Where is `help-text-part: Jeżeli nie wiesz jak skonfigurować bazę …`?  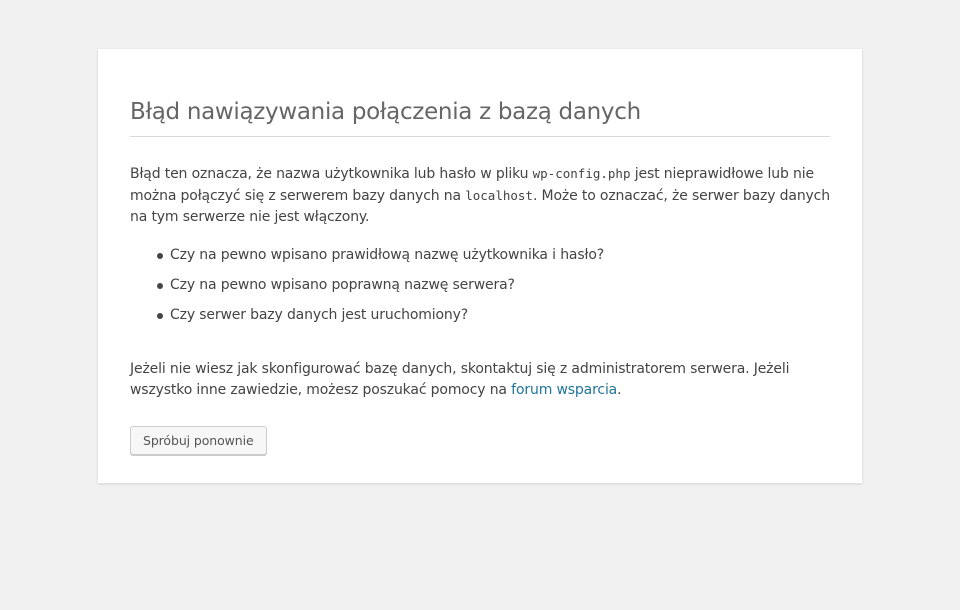
help-text-part: Jeżeli nie wiesz jak skonfigurować bazę … is located at coordinates (460, 379).